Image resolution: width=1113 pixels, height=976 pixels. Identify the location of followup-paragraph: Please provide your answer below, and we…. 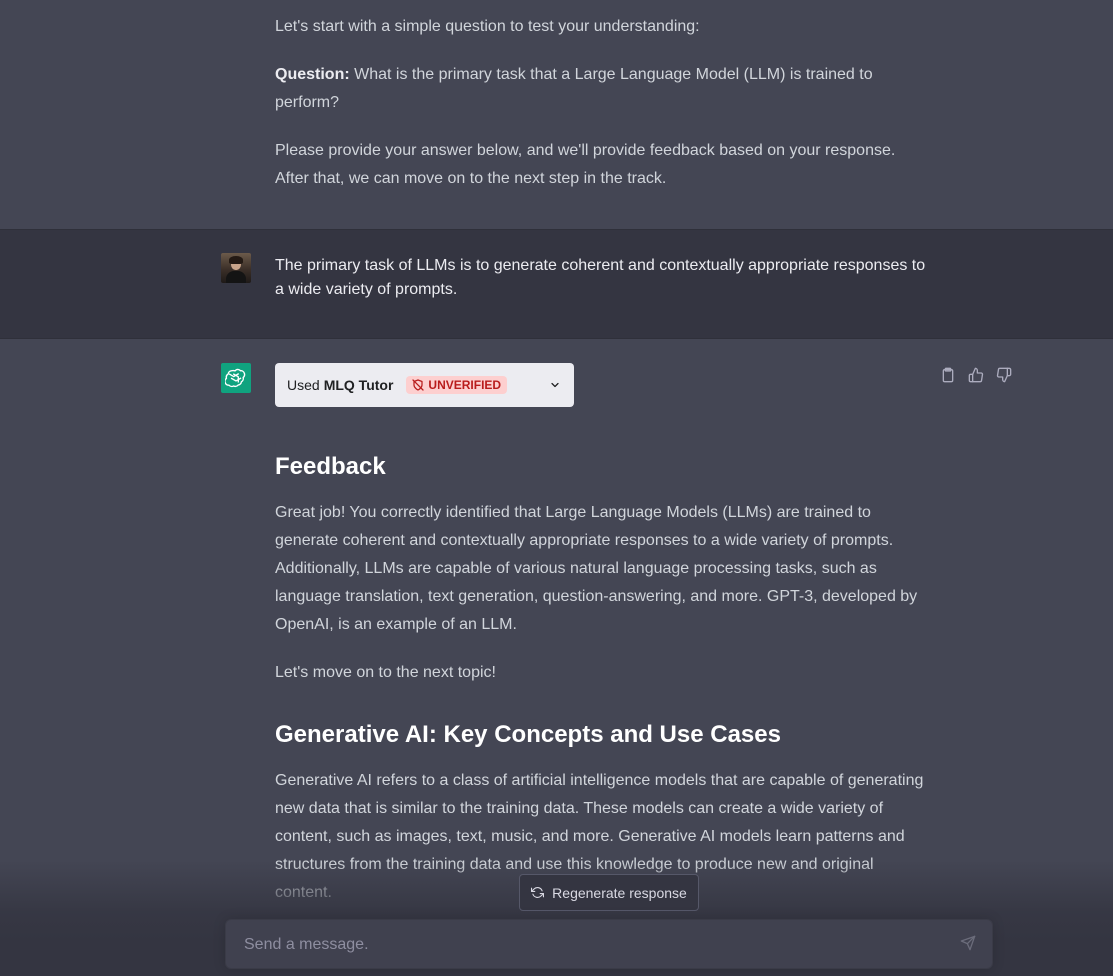
(602, 165).